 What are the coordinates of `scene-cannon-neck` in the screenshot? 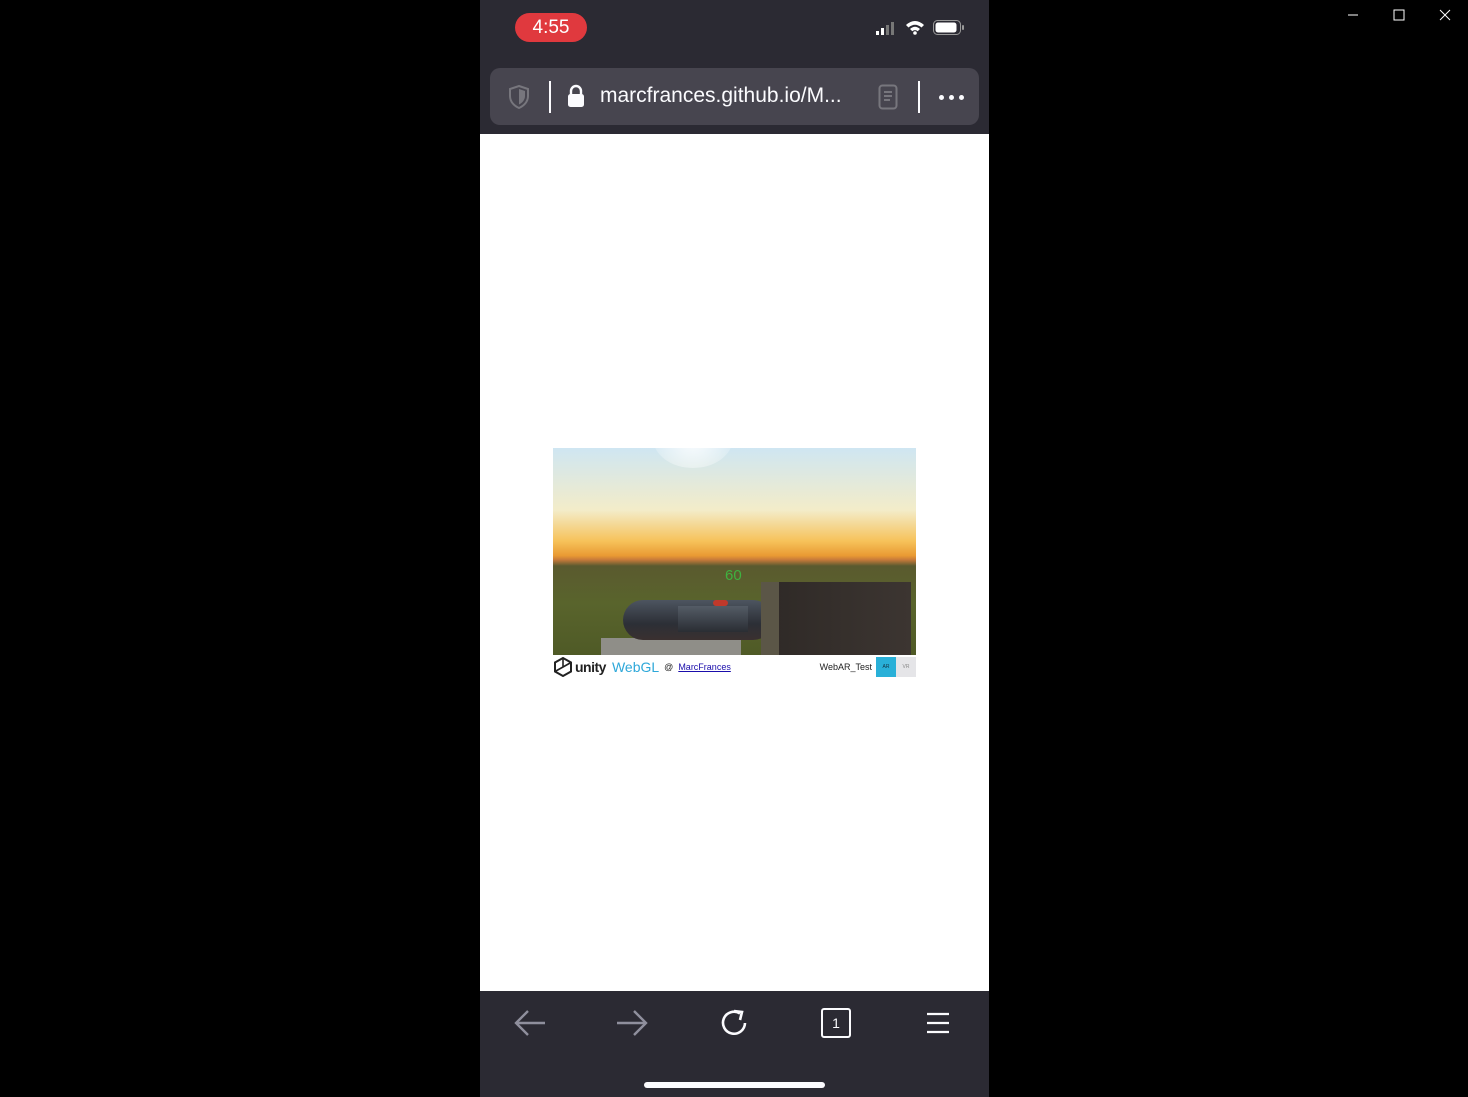 It's located at (713, 619).